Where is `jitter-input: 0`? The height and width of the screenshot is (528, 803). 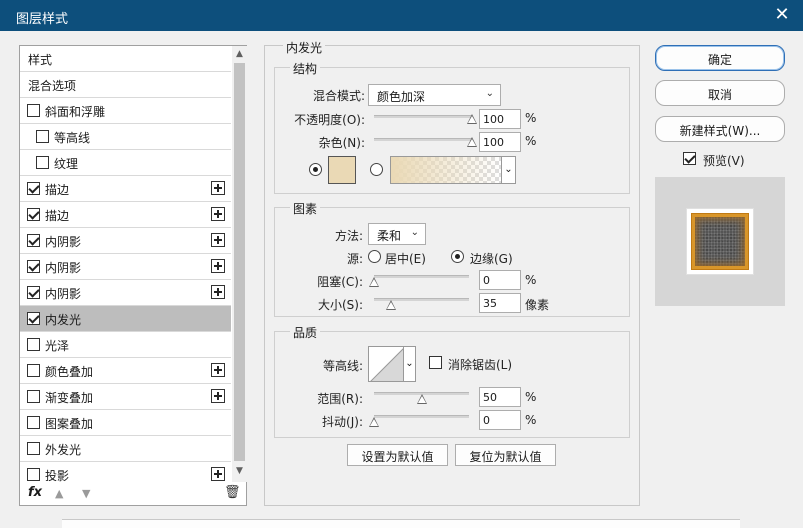 jitter-input: 0 is located at coordinates (500, 420).